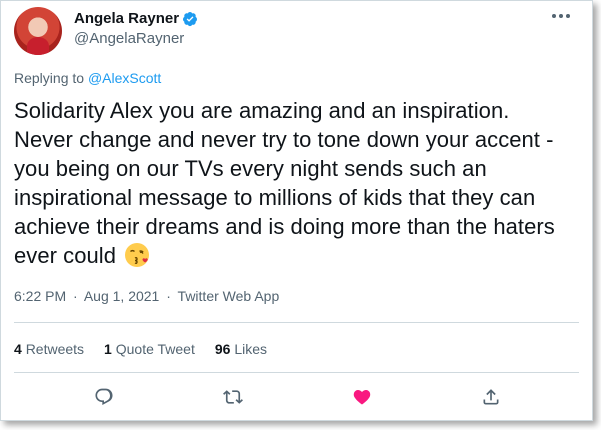 The width and height of the screenshot is (601, 430). I want to click on share-icon, so click(491, 397).